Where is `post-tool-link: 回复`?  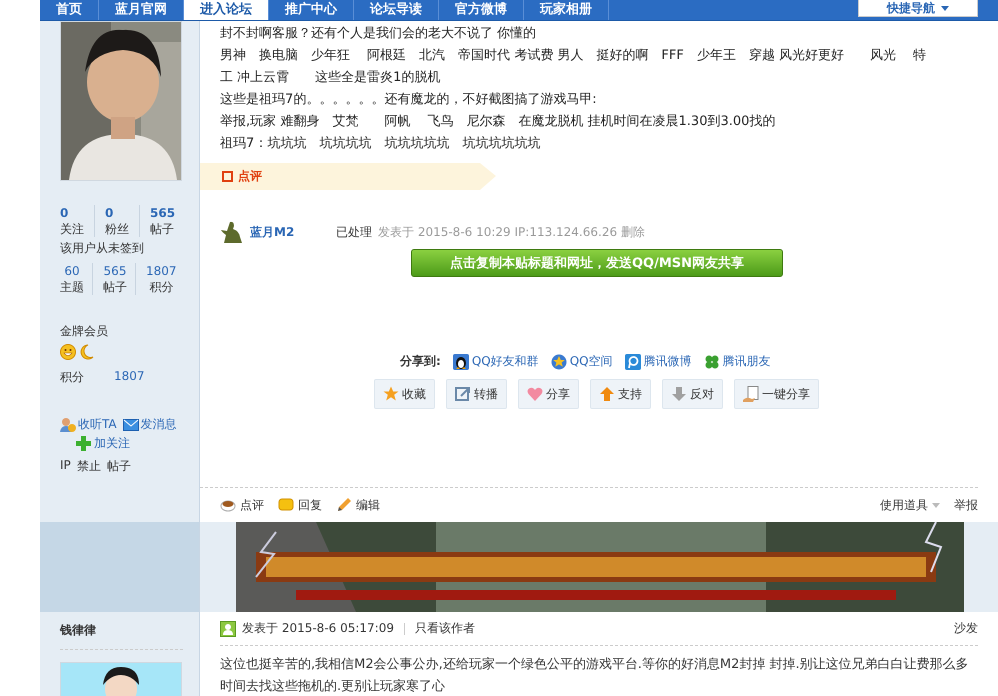 post-tool-link: 回复 is located at coordinates (300, 505).